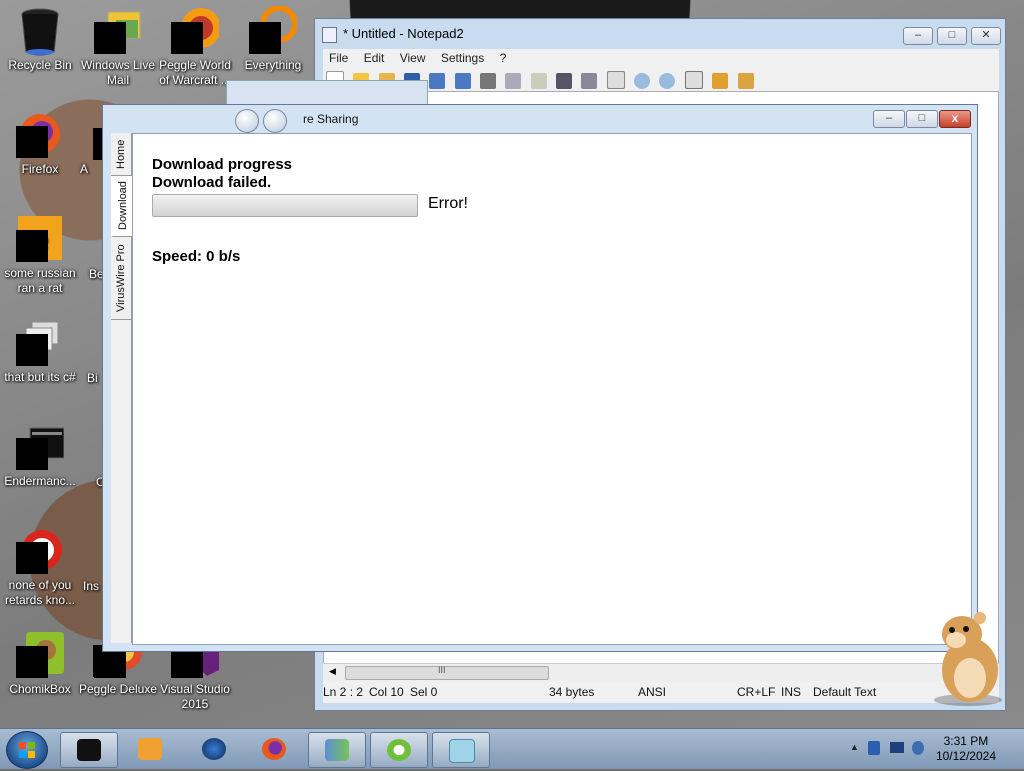 The height and width of the screenshot is (771, 1024). I want to click on download-progress-bar, so click(285, 205).